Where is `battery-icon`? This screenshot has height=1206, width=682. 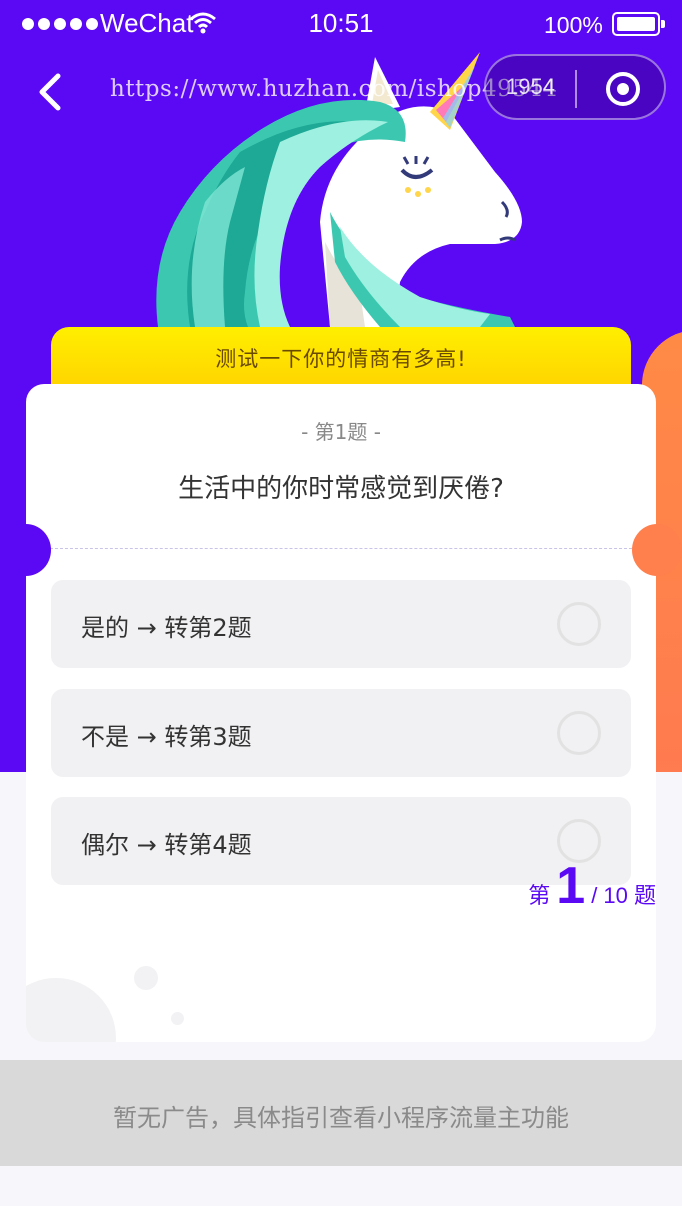 battery-icon is located at coordinates (638, 24).